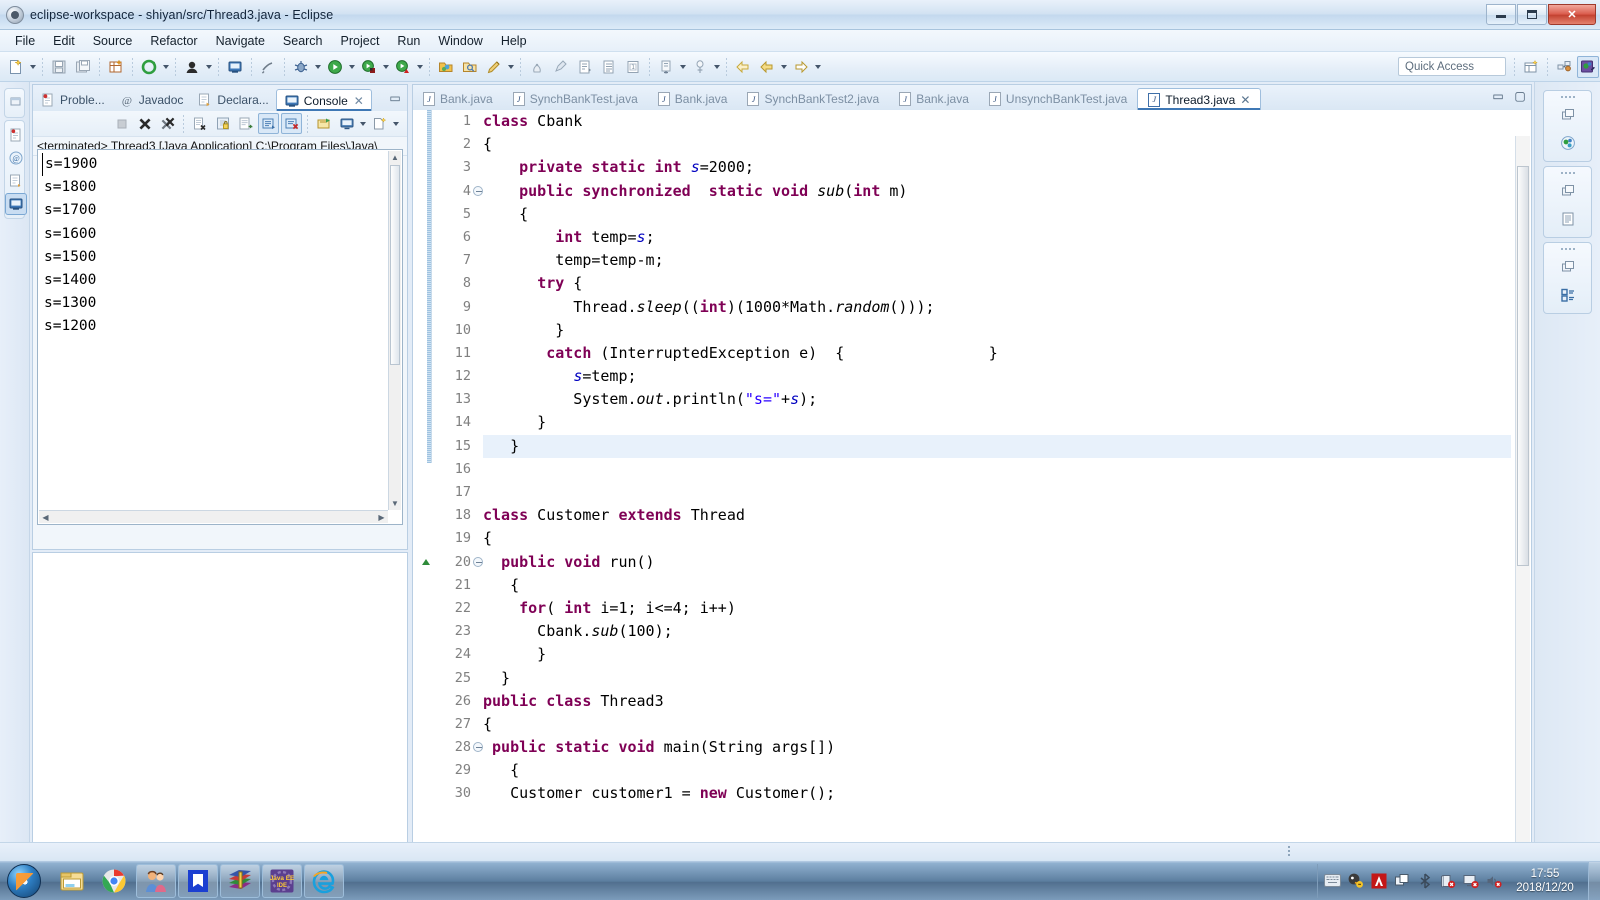 The image size is (1600, 900). Describe the element at coordinates (395, 503) in the screenshot. I see `scroll-down-icon: ▼` at that location.